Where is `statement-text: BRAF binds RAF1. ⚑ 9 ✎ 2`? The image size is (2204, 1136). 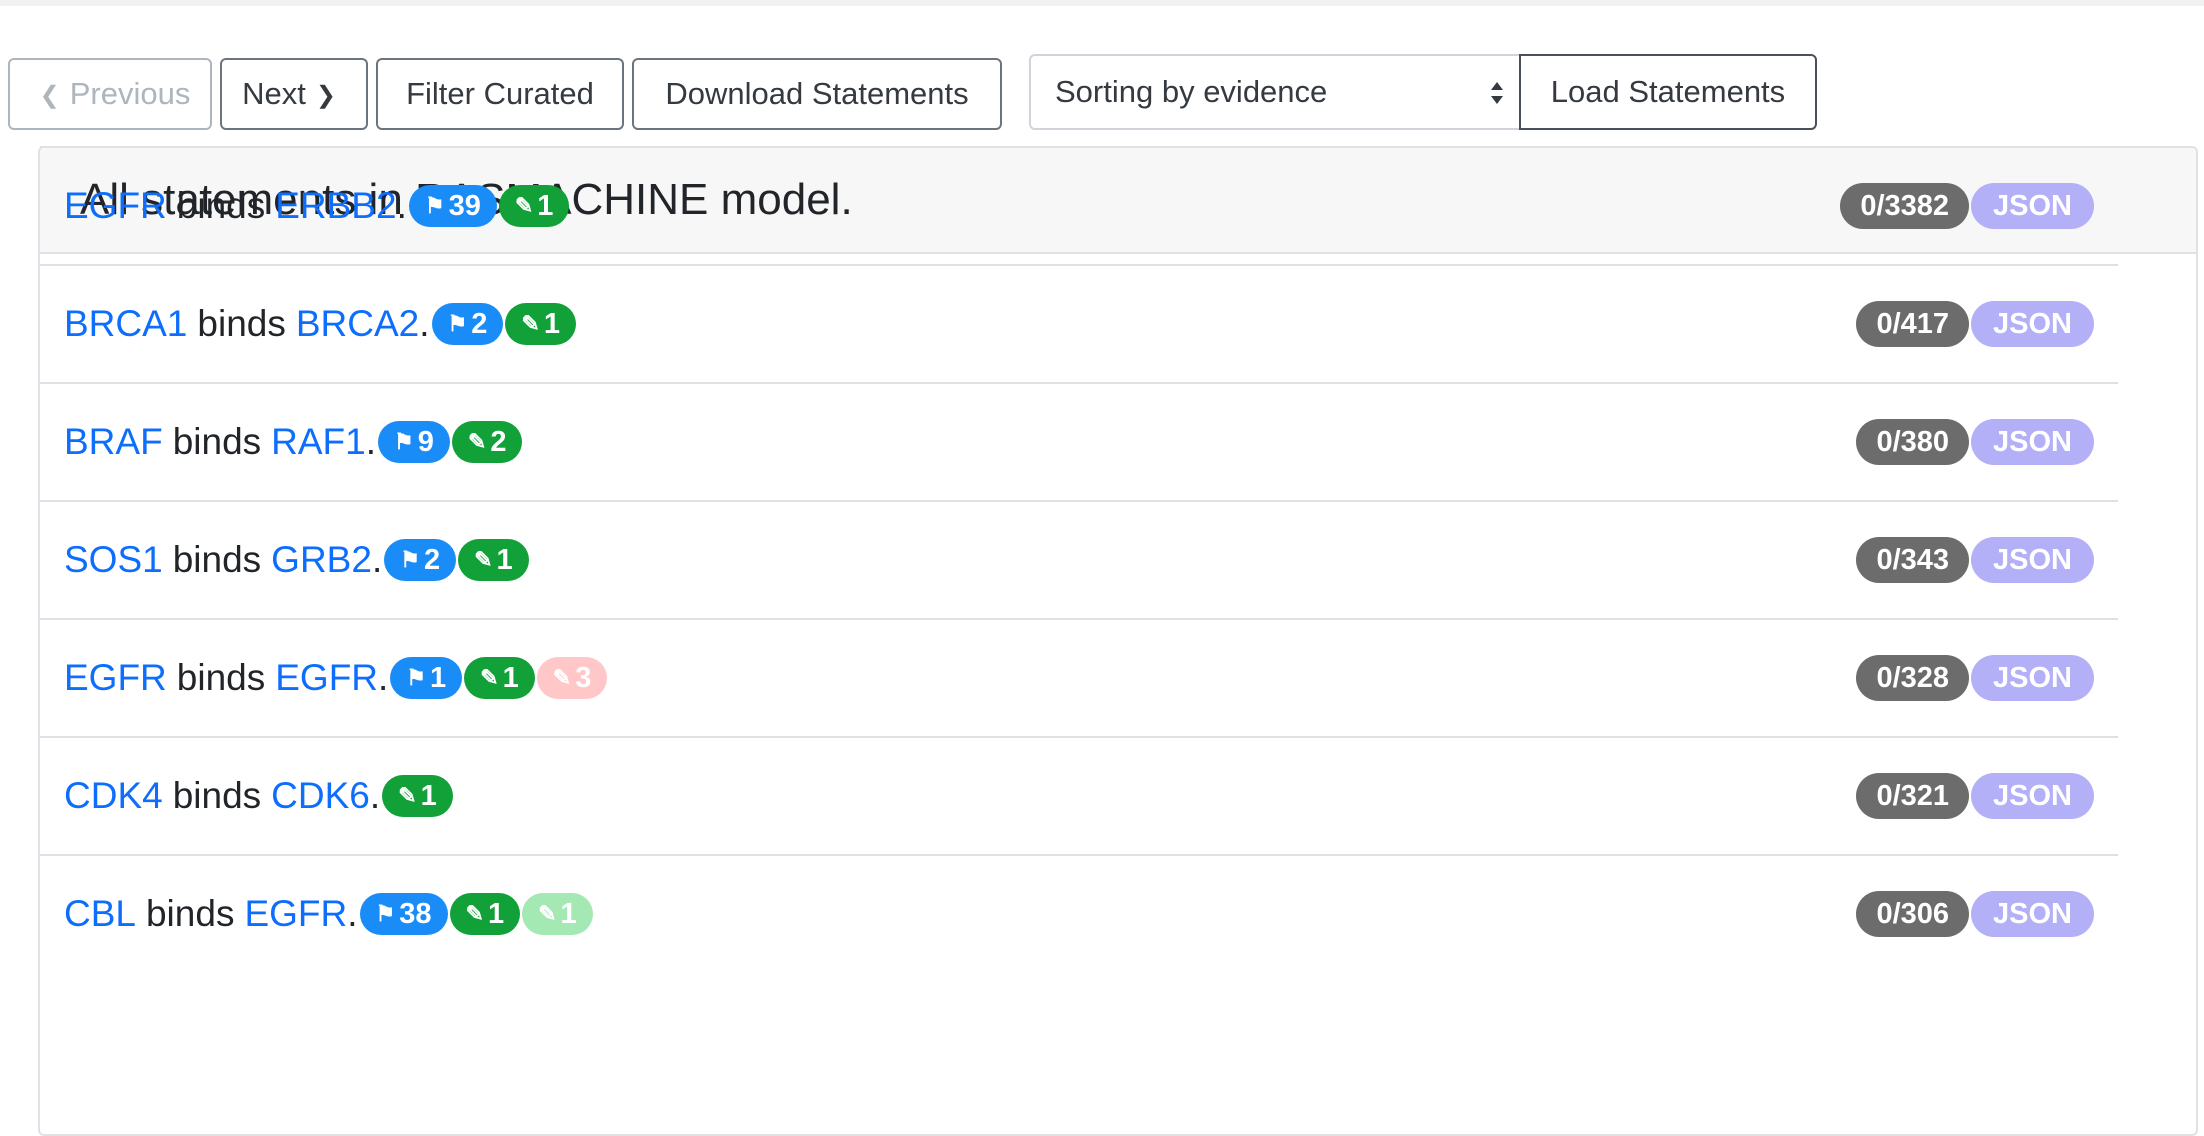
statement-text: BRAF binds RAF1. ⚑ 9 ✎ 2 is located at coordinates (281, 442).